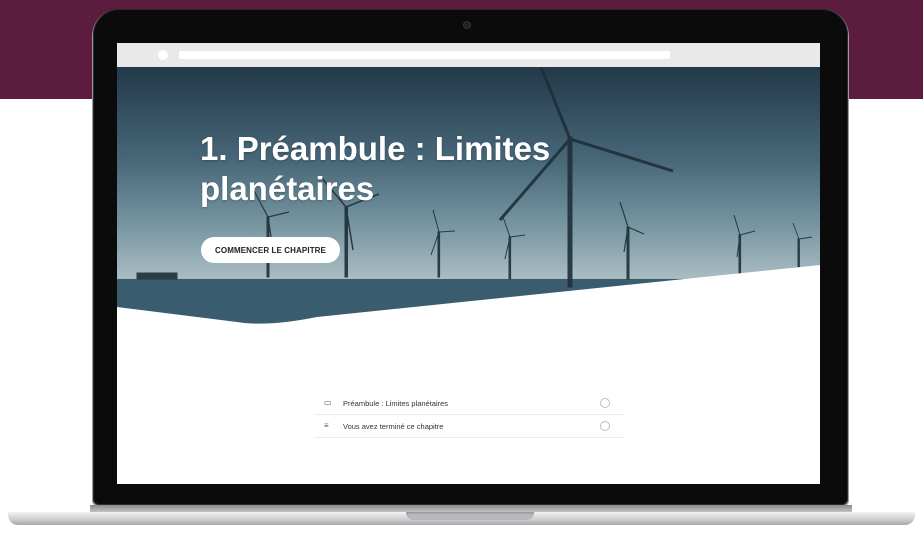 Image resolution: width=923 pixels, height=539 pixels. What do you see at coordinates (375, 168) in the screenshot?
I see `chapter-title: 1. Préambule : Limites planétaires` at bounding box center [375, 168].